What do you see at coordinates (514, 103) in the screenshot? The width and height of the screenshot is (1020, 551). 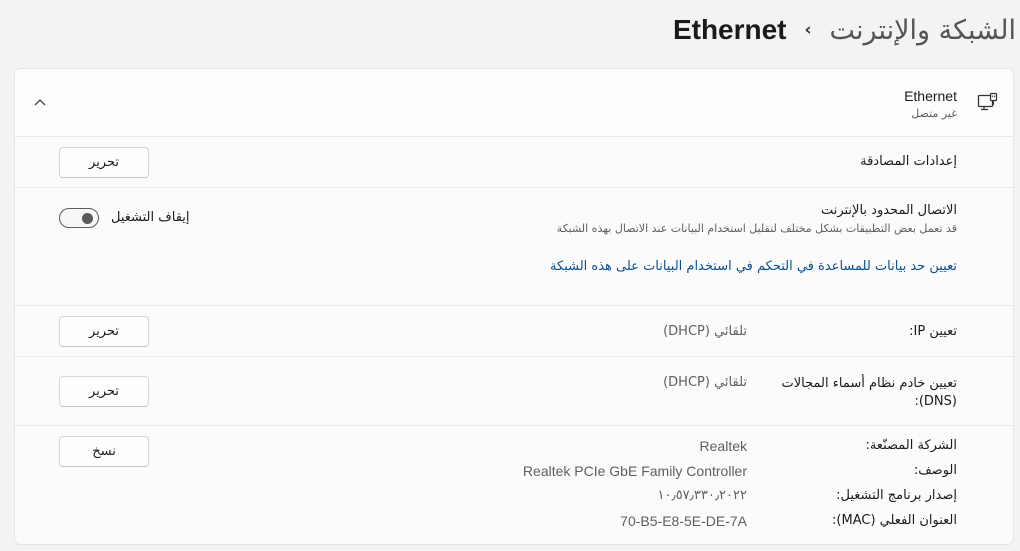 I see `adapter-header: Ethernet غير متصل` at bounding box center [514, 103].